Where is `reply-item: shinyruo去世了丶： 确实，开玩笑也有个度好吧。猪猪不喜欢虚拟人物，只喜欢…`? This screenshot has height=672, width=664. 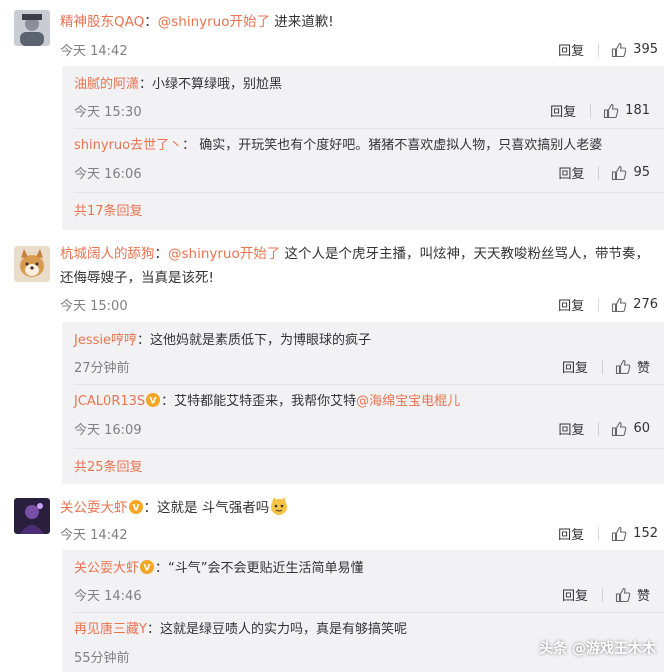
reply-item: shinyruo去世了丶： 确实，开玩笑也有个度好吧。猪猪不喜欢虚拟人物，只喜欢… is located at coordinates (363, 160).